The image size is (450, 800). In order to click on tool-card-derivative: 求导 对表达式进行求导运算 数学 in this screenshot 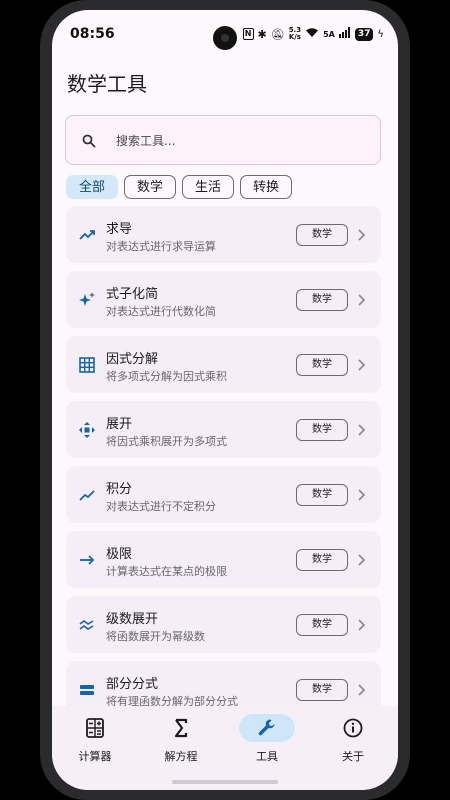, I will do `click(223, 234)`.